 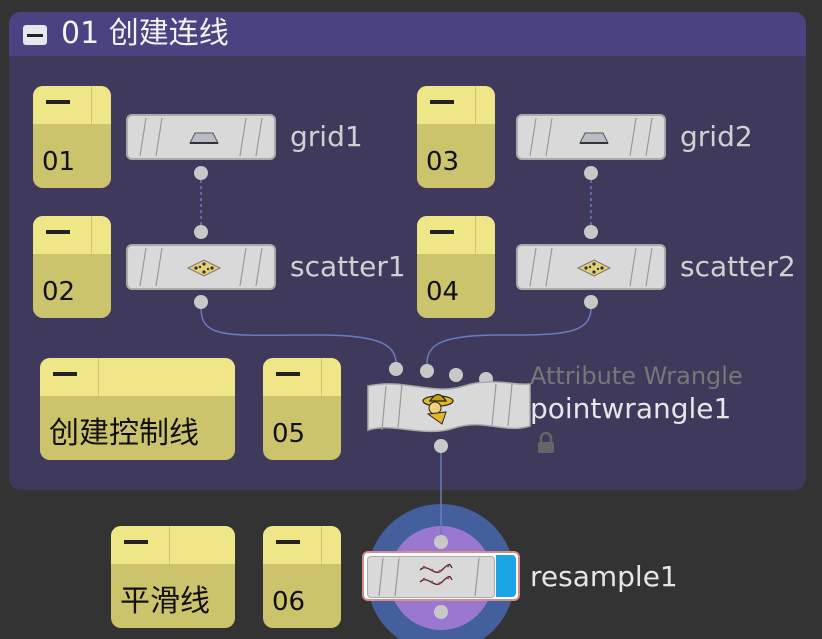 I want to click on sticky-note-text: 02, so click(x=59, y=292).